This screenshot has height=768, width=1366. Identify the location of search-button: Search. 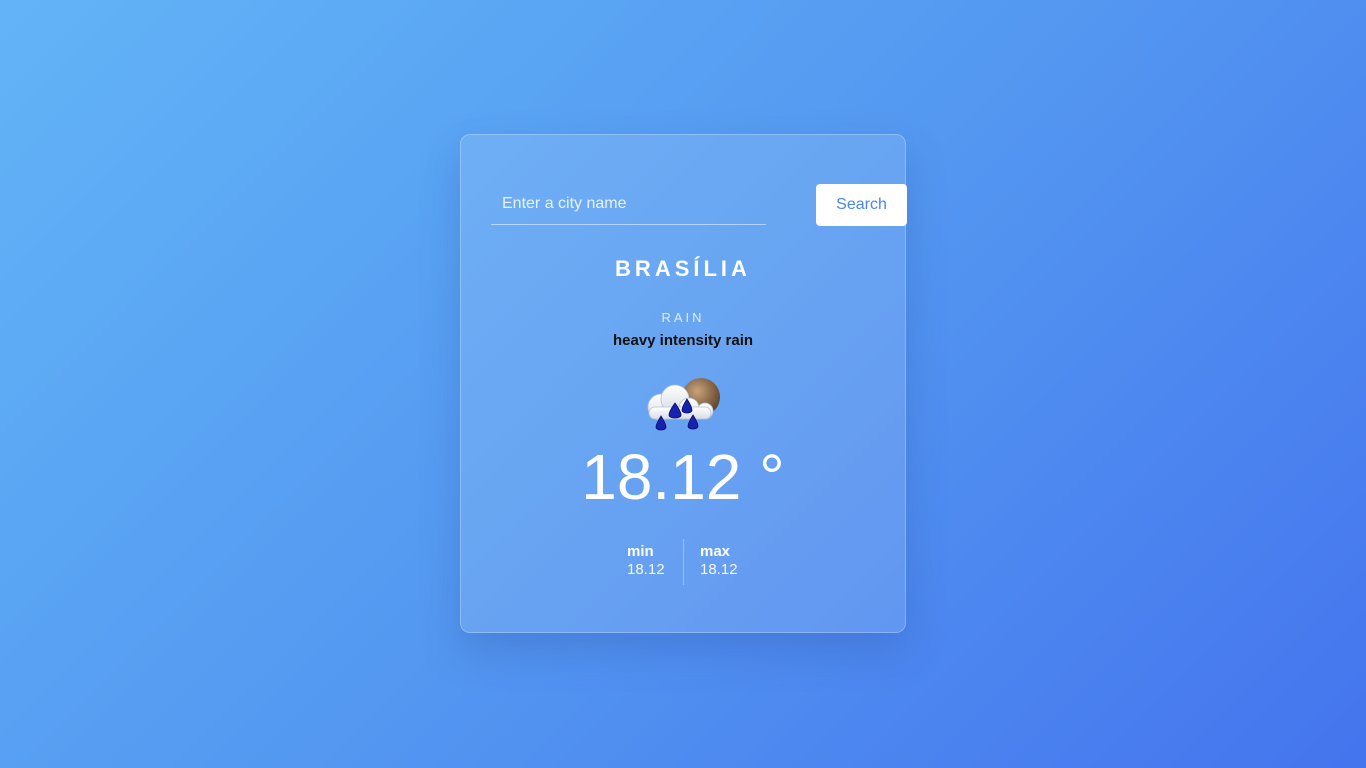
(861, 205).